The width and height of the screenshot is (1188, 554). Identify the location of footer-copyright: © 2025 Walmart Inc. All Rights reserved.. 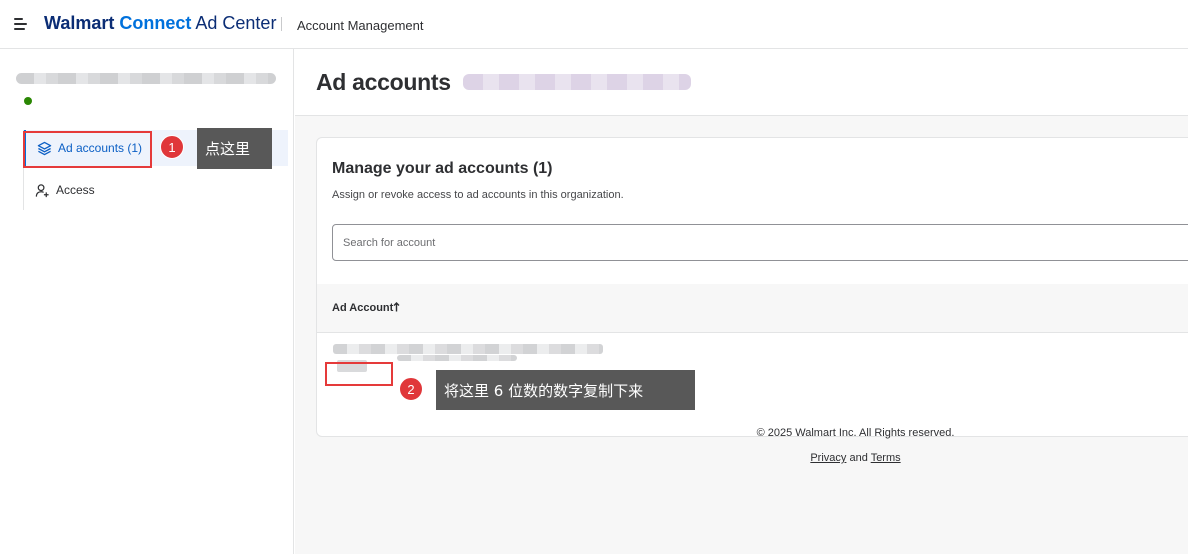
(855, 433).